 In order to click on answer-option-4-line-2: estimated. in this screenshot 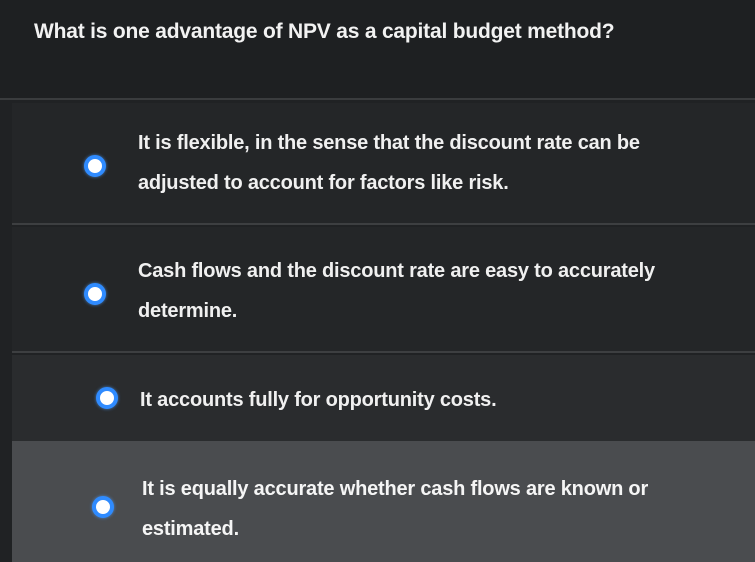, I will do `click(190, 529)`.